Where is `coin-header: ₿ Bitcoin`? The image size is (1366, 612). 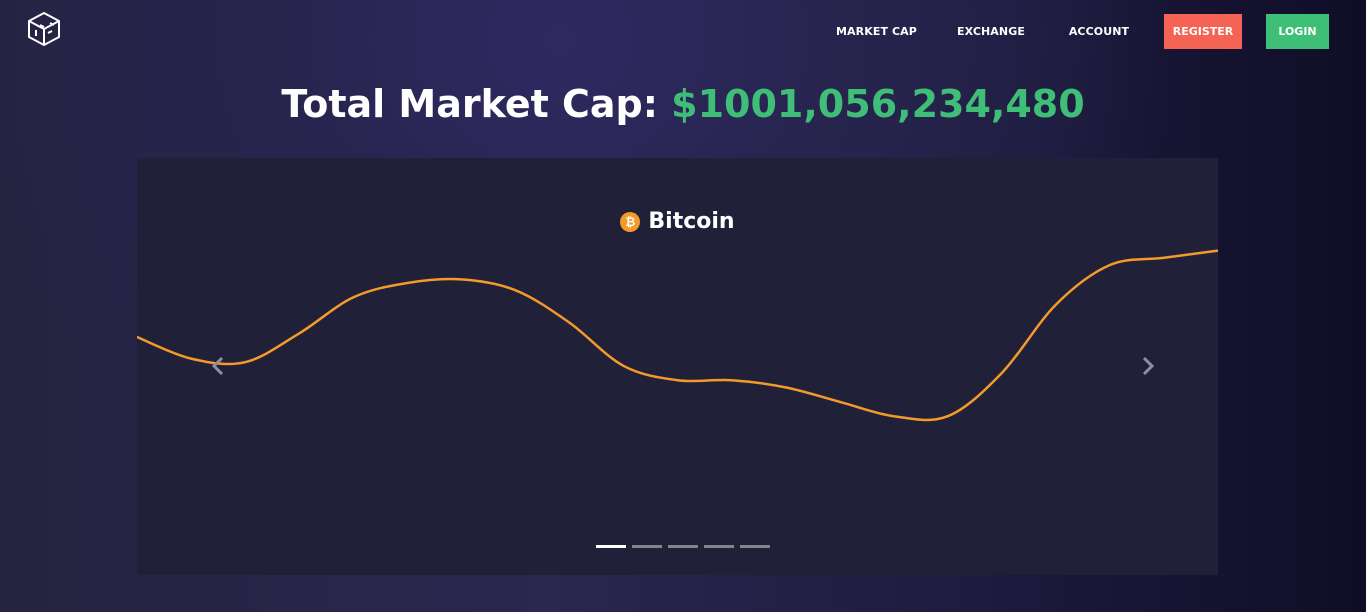
coin-header: ₿ Bitcoin is located at coordinates (677, 222).